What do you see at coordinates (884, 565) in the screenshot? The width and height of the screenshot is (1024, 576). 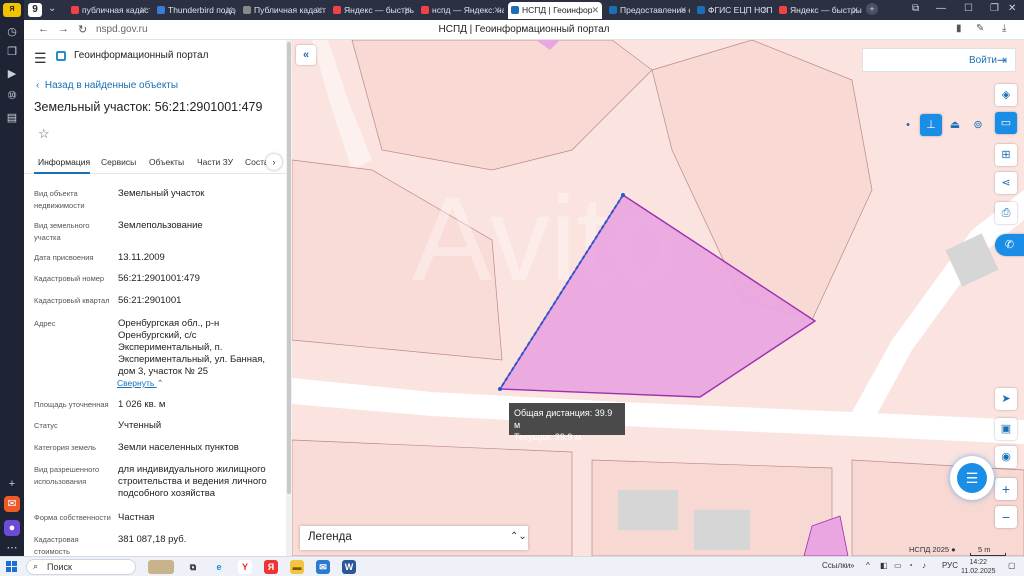 I see `network-icon: ◧` at bounding box center [884, 565].